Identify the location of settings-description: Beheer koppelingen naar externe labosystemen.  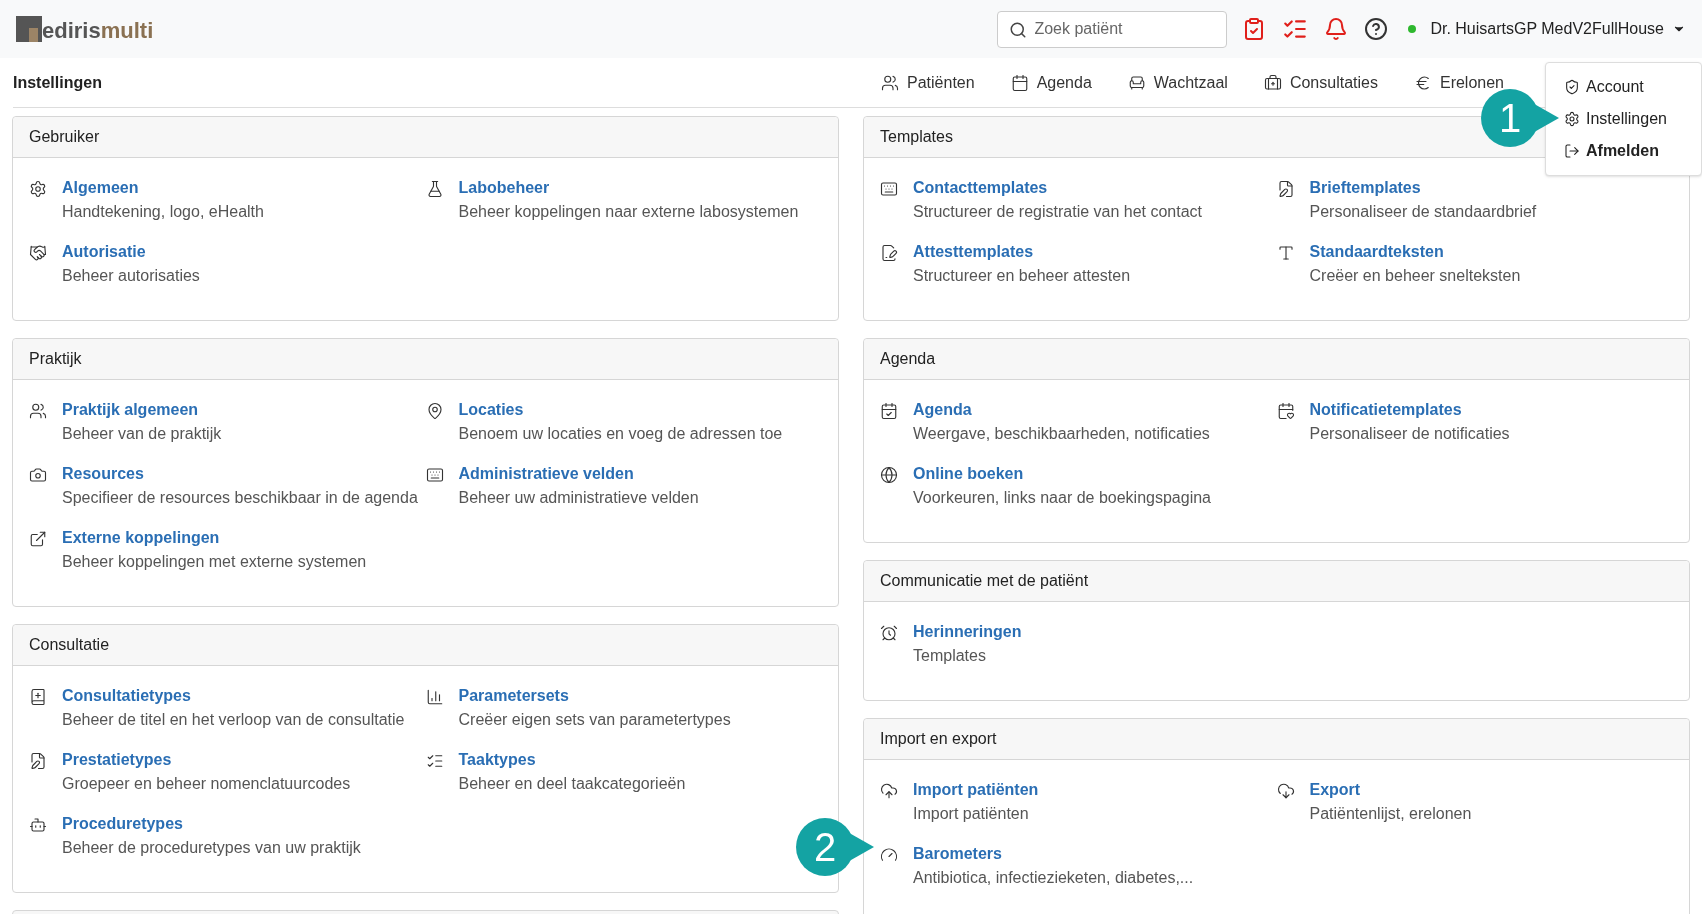
(628, 212).